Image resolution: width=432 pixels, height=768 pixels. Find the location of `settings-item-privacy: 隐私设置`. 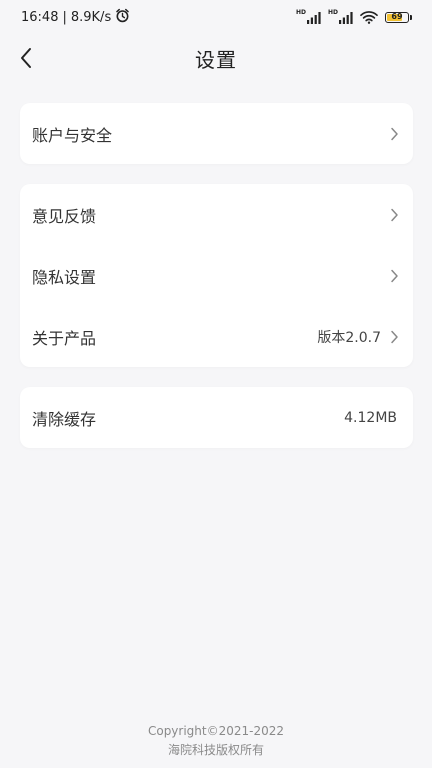

settings-item-privacy: 隐私设置 is located at coordinates (216, 275).